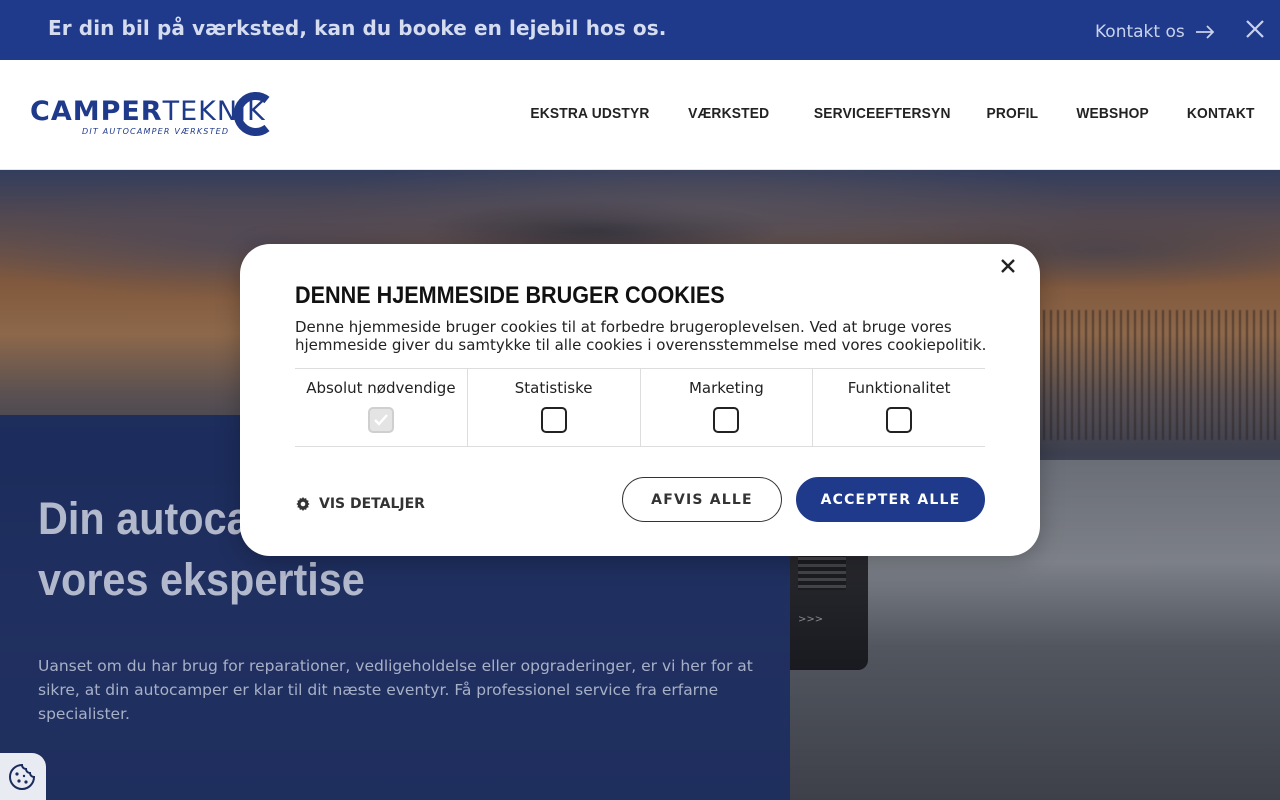 The height and width of the screenshot is (800, 1280). What do you see at coordinates (303, 504) in the screenshot?
I see `gear-icon` at bounding box center [303, 504].